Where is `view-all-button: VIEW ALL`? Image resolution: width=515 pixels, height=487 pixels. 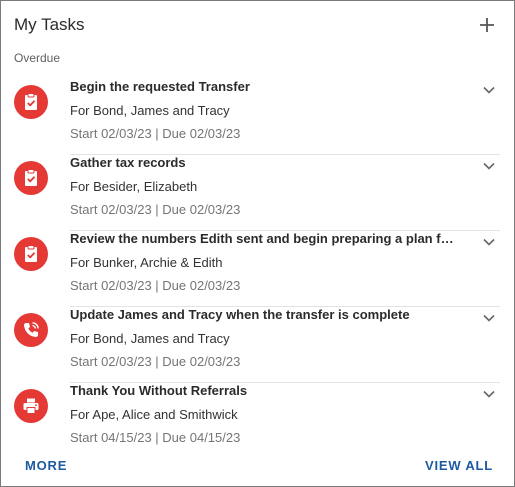
view-all-button: VIEW ALL is located at coordinates (459, 465).